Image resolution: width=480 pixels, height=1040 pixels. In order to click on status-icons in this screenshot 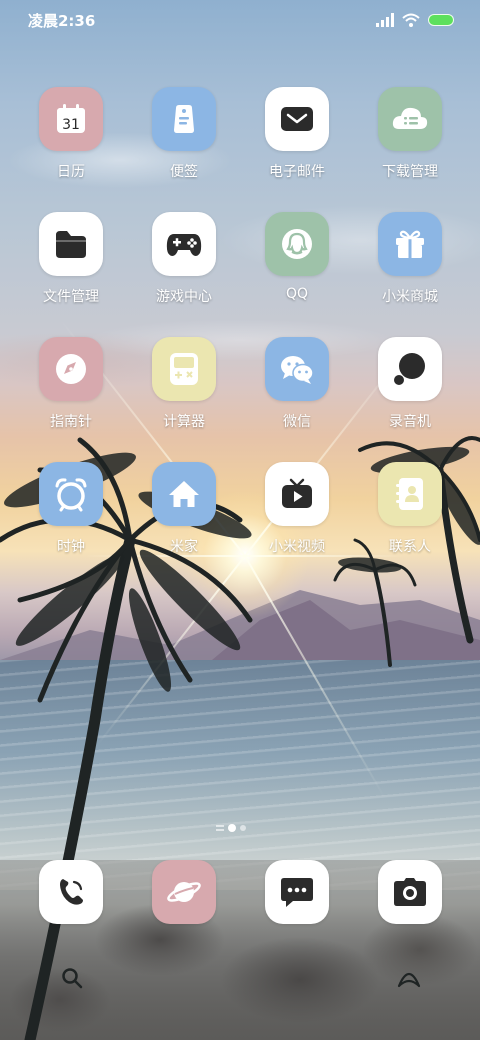, I will do `click(415, 20)`.